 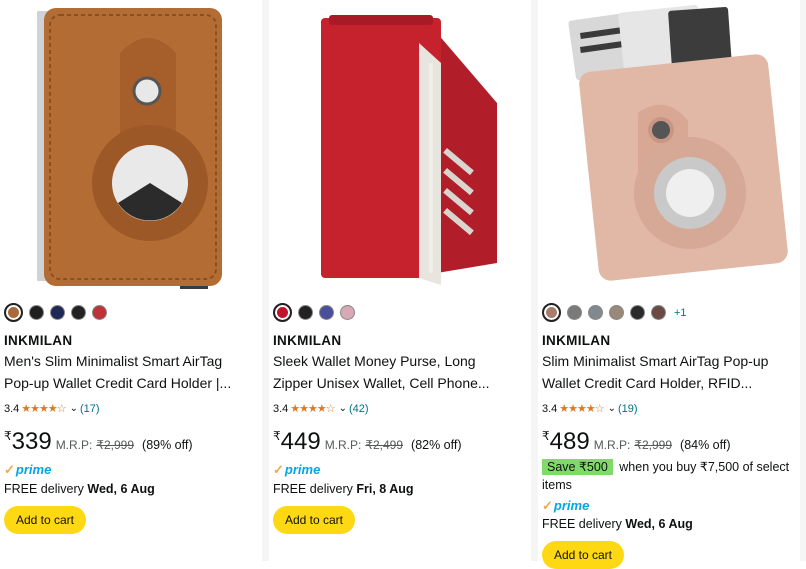 I want to click on discount-percent: (84% off), so click(x=705, y=445).